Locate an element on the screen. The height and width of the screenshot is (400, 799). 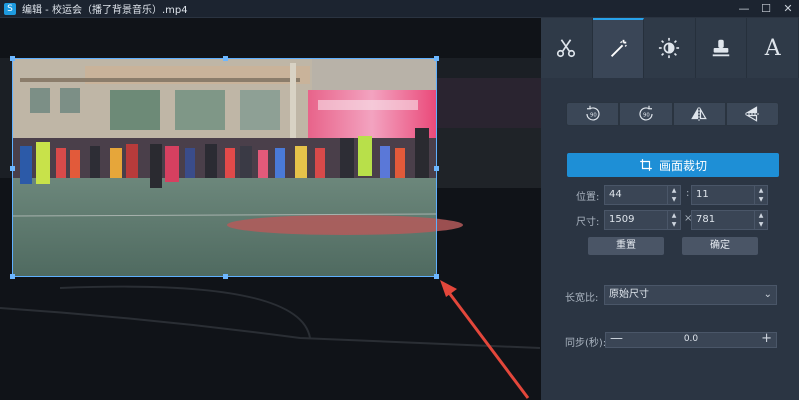
position-y-value: 11 is located at coordinates (702, 194).